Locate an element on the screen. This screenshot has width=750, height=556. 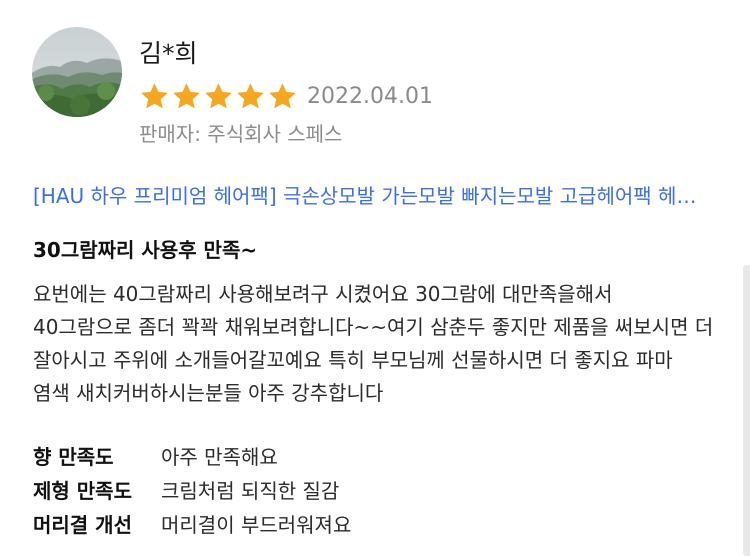
attribute-row-scent: 향 만족도 아주 만족해요 is located at coordinates (374, 455).